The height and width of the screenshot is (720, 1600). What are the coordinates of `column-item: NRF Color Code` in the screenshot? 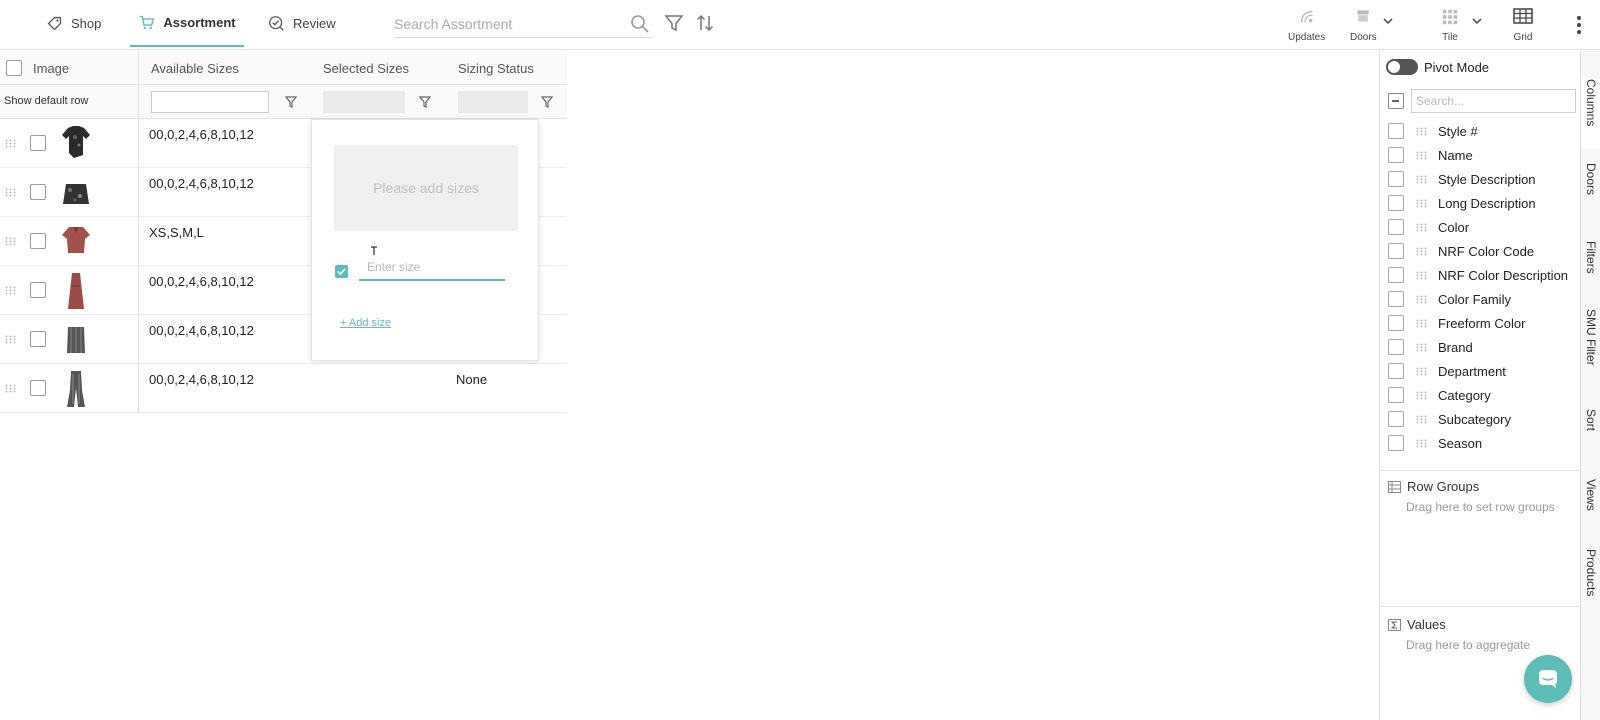 It's located at (1461, 251).